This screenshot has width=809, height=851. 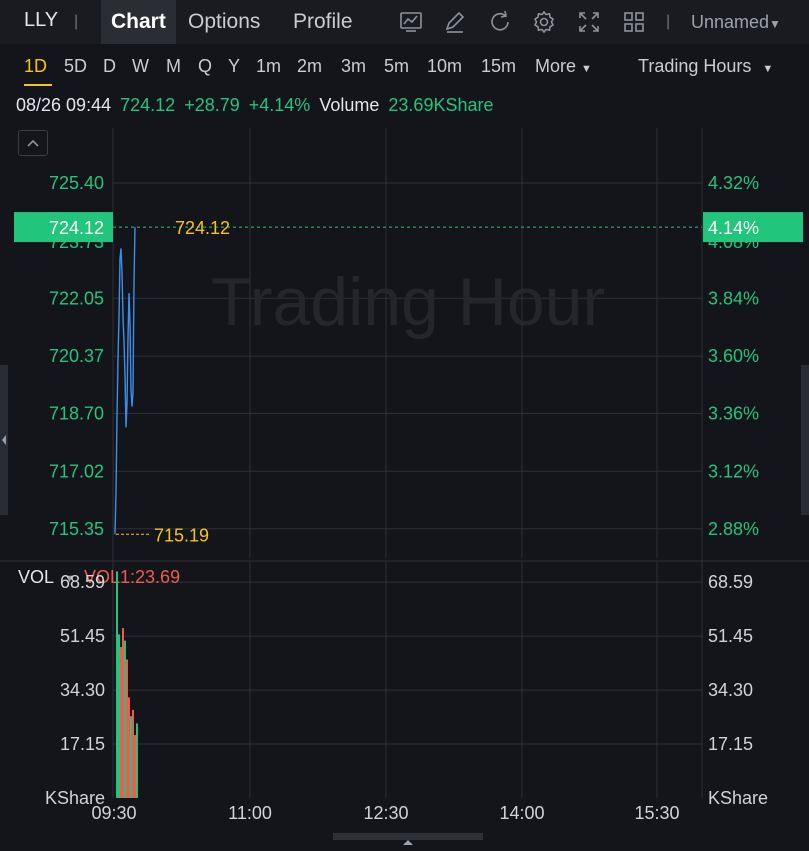 I want to click on time-tick-label: 15:30, so click(x=656, y=813).